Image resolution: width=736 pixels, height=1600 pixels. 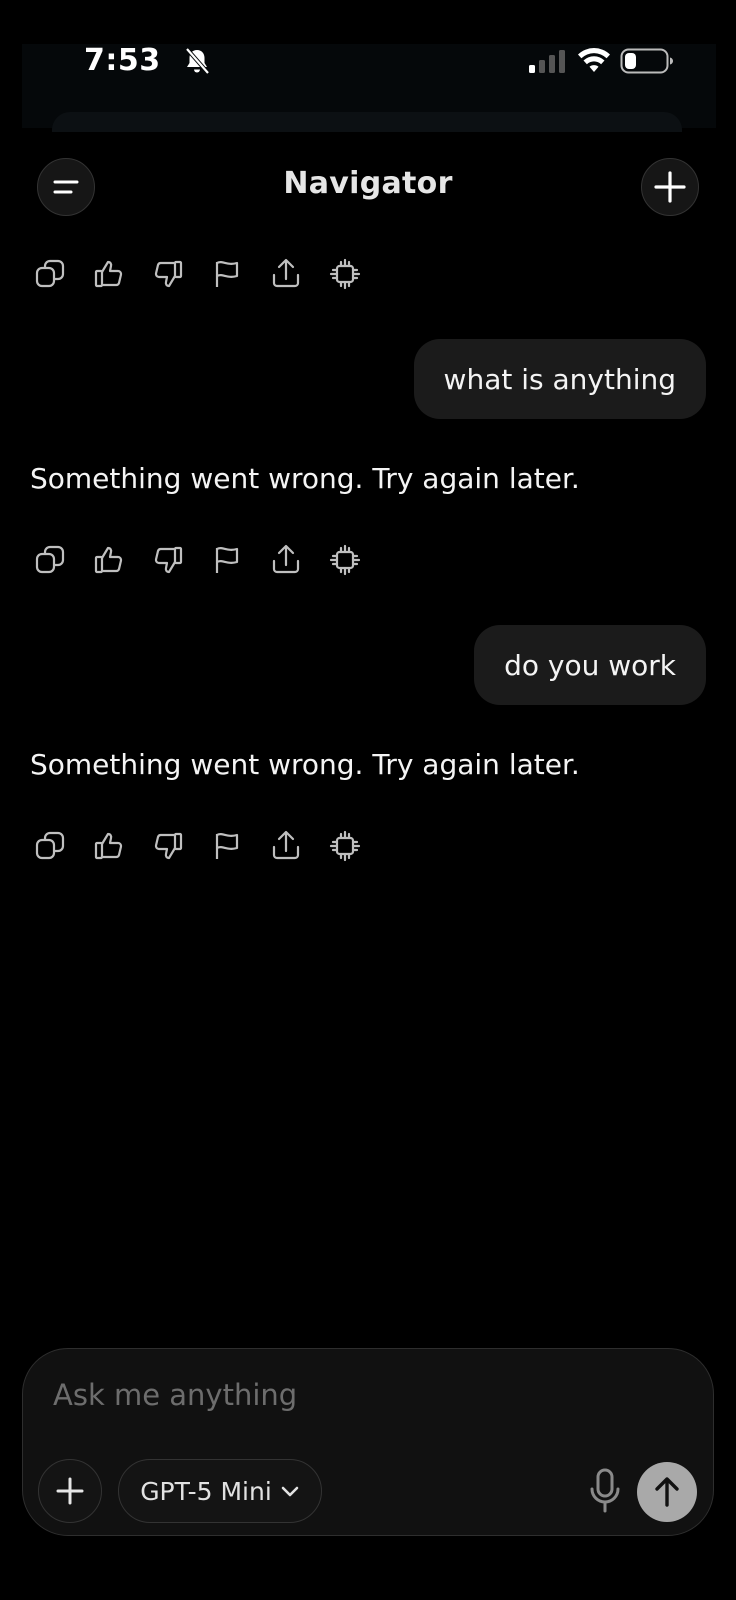 I want to click on user-message-text: do you work, so click(x=590, y=665).